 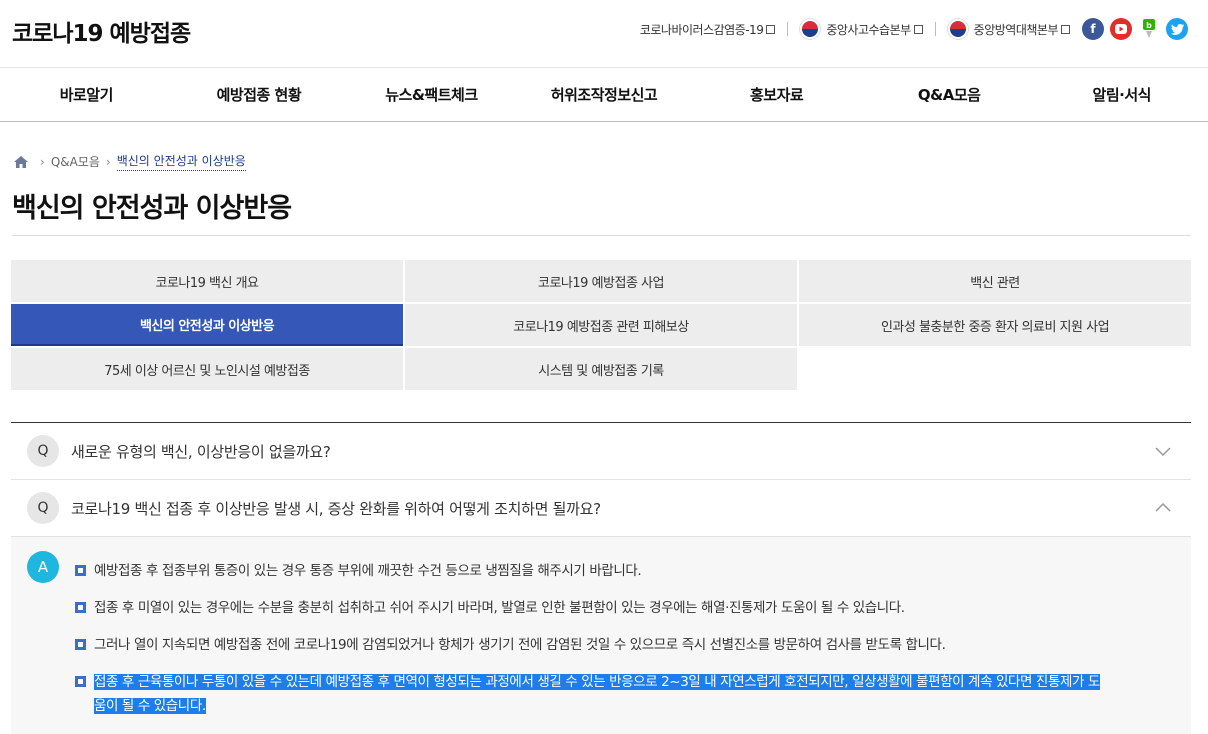 I want to click on nav-item-report: 허위조작정보신고, so click(x=604, y=94).